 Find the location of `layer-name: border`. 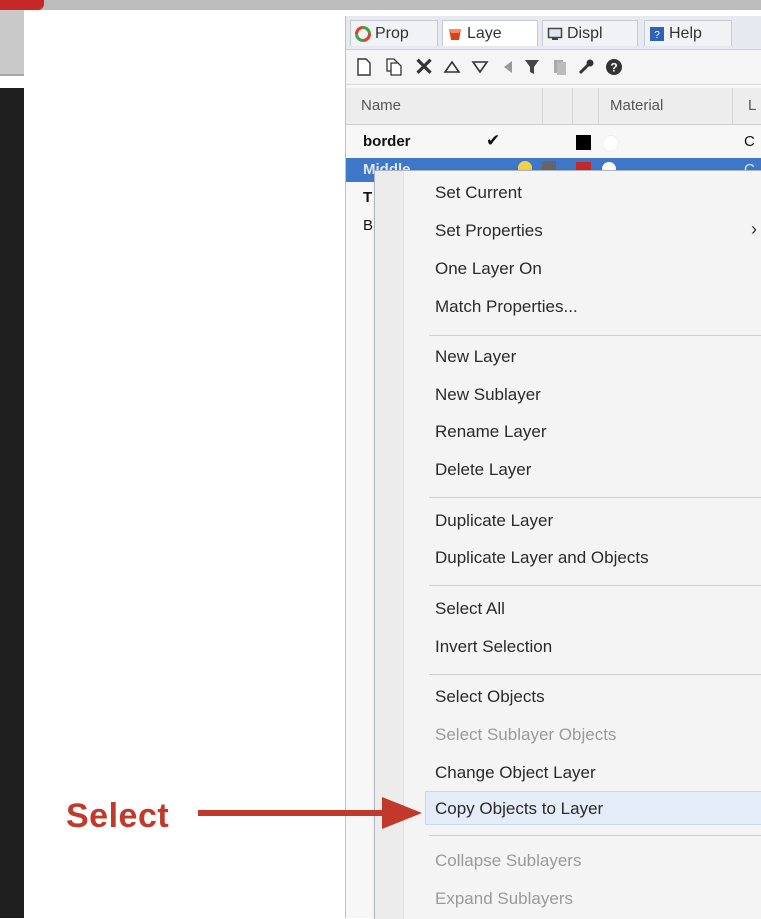

layer-name: border is located at coordinates (387, 141).